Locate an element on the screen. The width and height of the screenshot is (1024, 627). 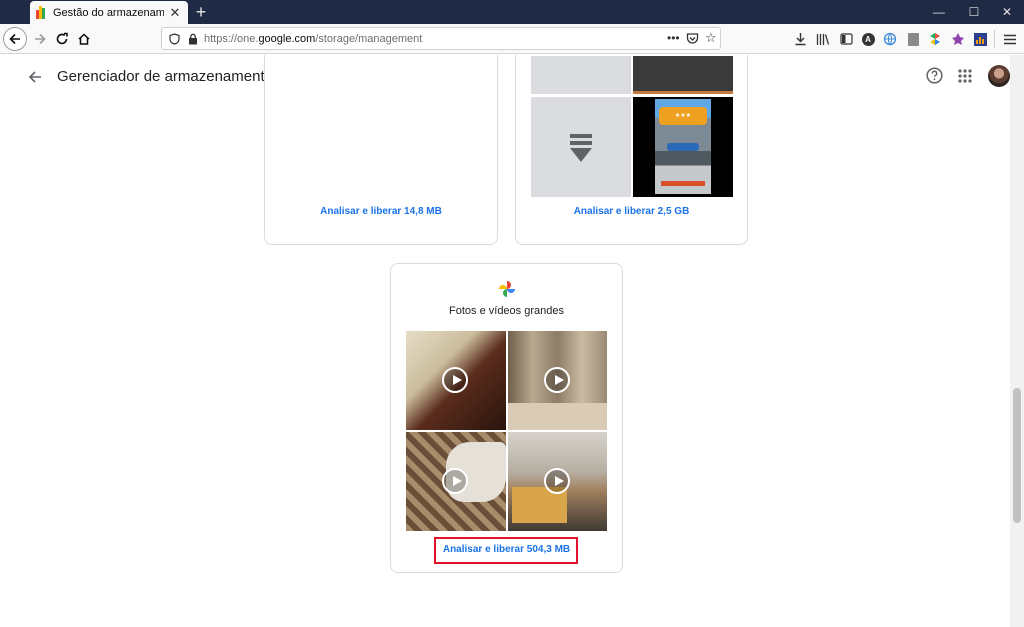
home-icon is located at coordinates (84, 39).